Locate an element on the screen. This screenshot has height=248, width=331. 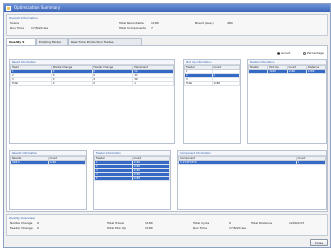
table-row: 1180 1180 1180 is located at coordinates (287, 71).